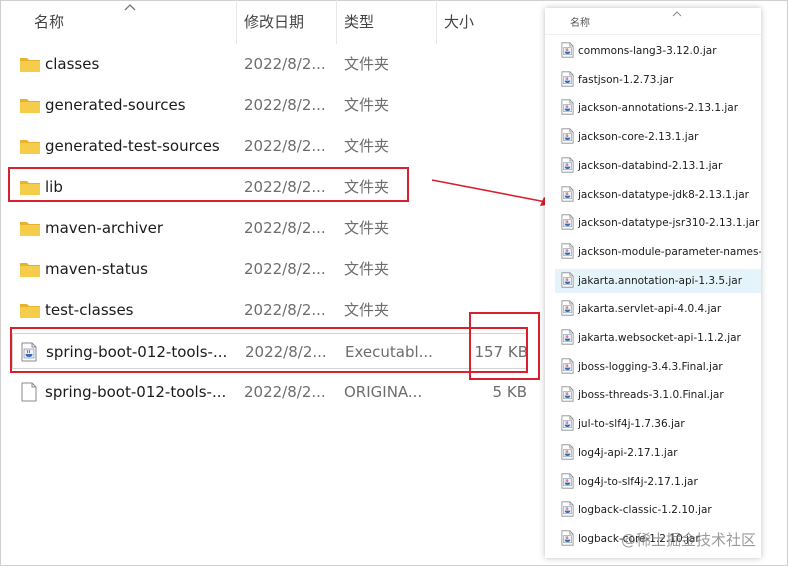 The height and width of the screenshot is (566, 788). I want to click on jar-list-item: jul-to-slf4j-1.7.36.jar, so click(658, 424).